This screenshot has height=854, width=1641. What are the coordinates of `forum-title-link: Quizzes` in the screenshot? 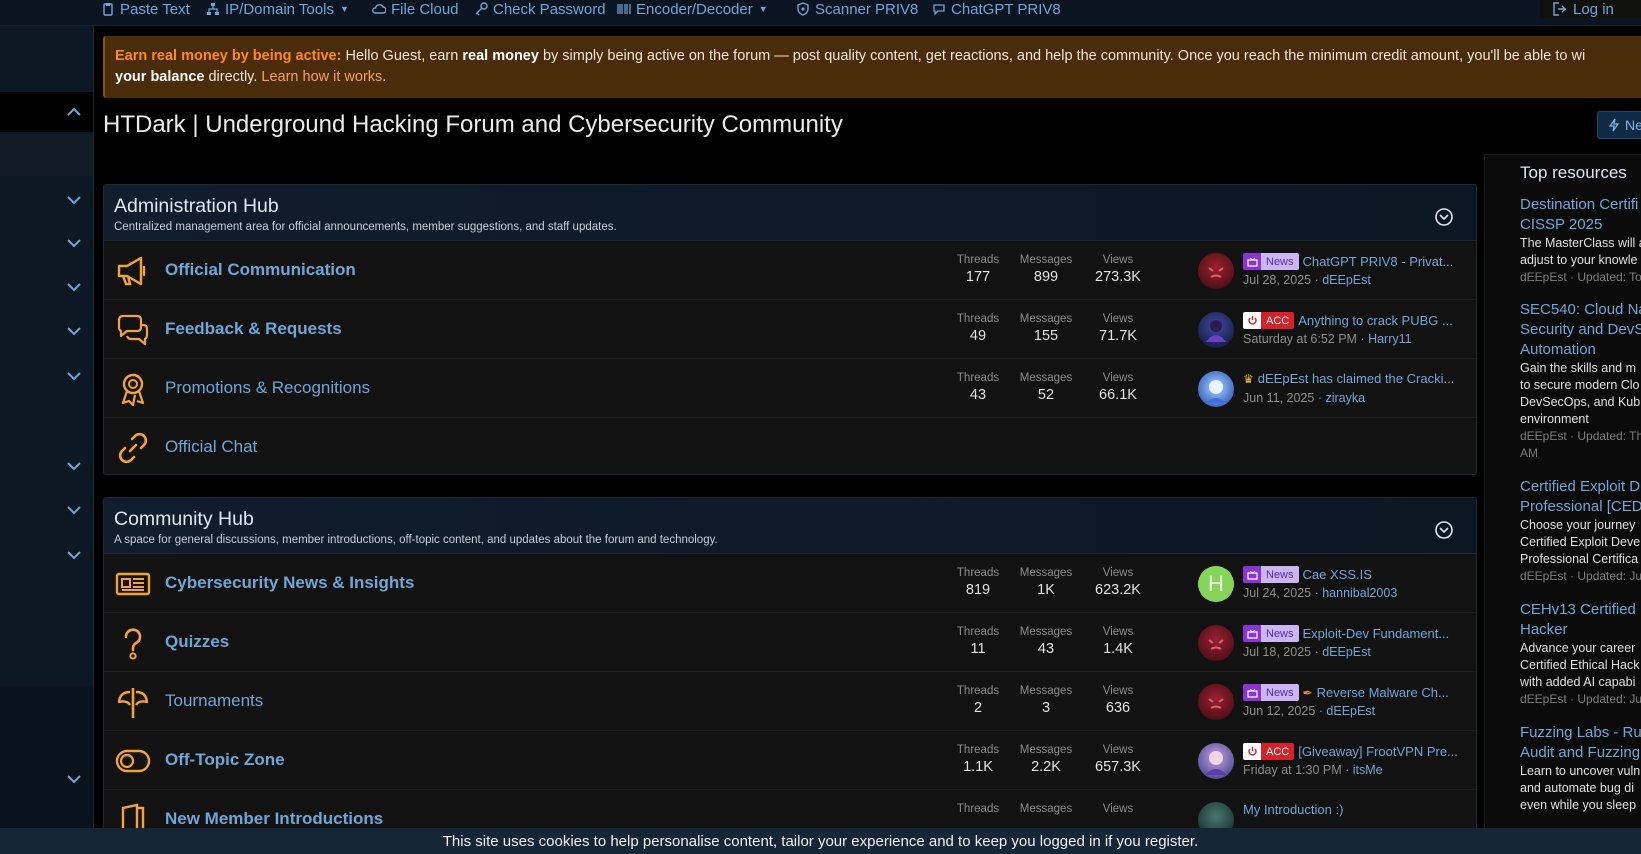 It's located at (197, 642).